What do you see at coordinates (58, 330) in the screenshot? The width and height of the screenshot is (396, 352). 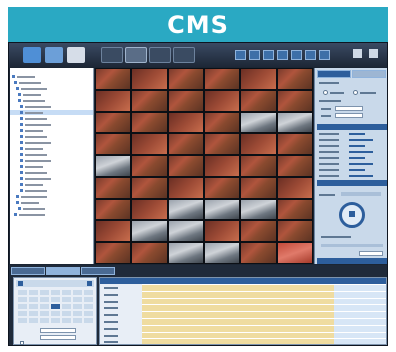 I see `time-field` at bounding box center [58, 330].